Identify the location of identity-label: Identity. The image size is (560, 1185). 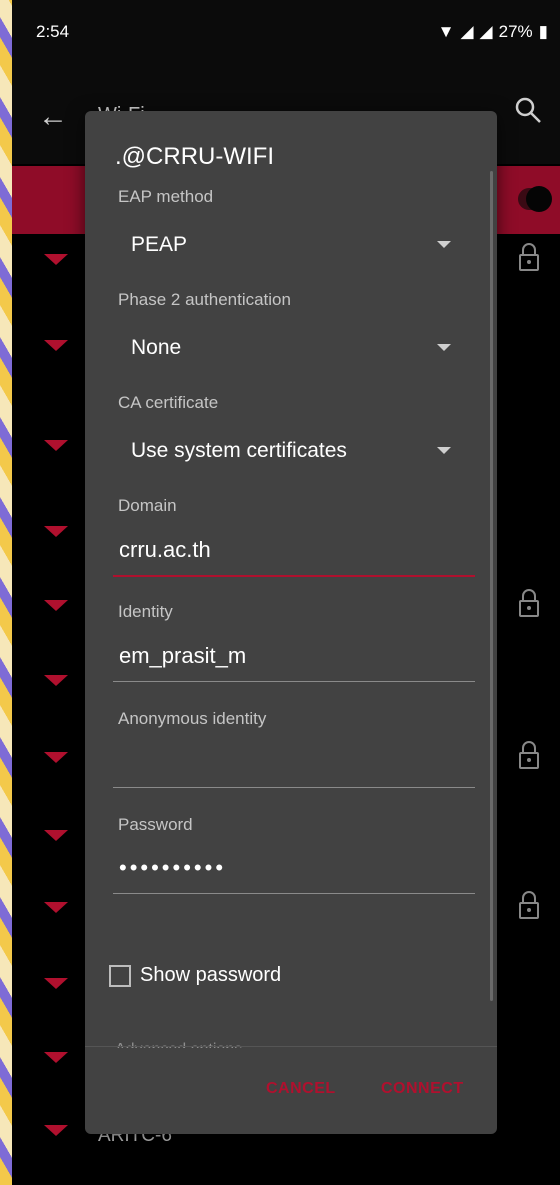
(145, 611).